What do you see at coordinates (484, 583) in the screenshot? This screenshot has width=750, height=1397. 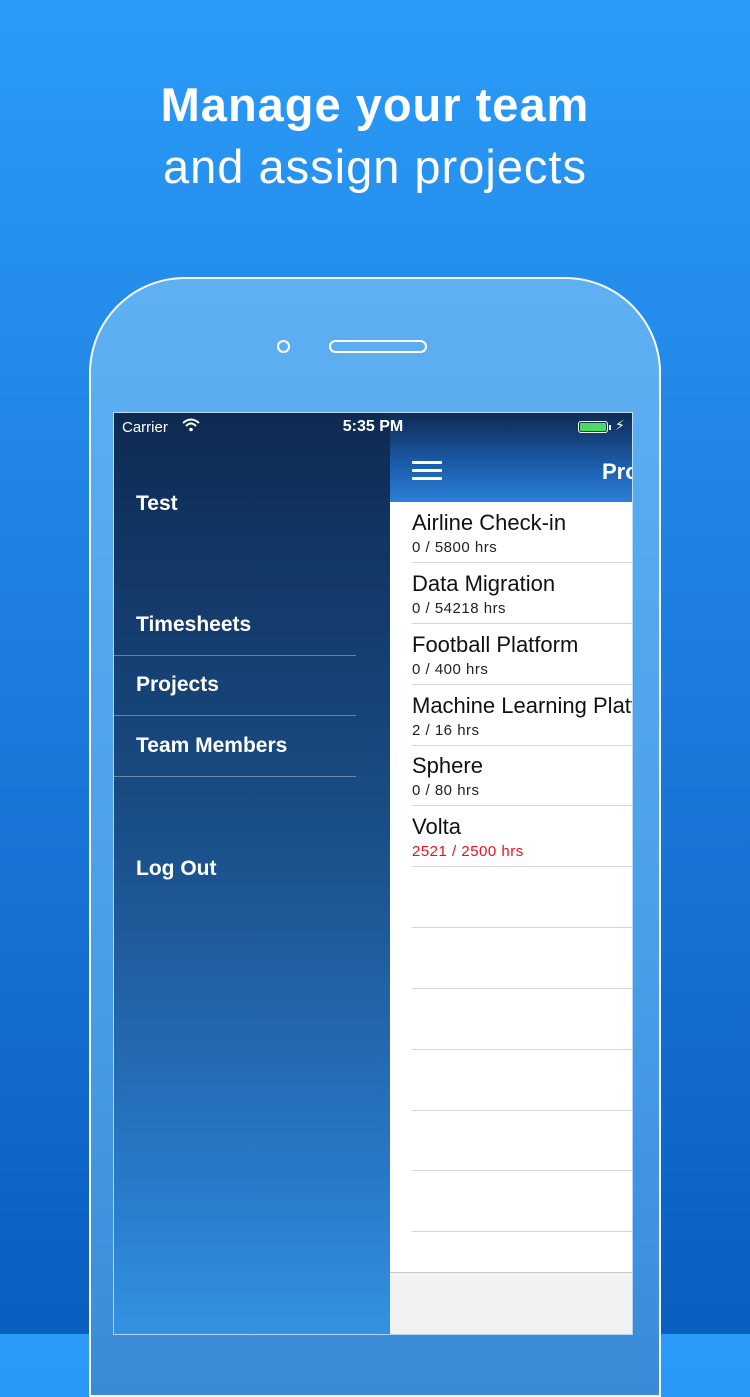 I see `project-name: Data Migration` at bounding box center [484, 583].